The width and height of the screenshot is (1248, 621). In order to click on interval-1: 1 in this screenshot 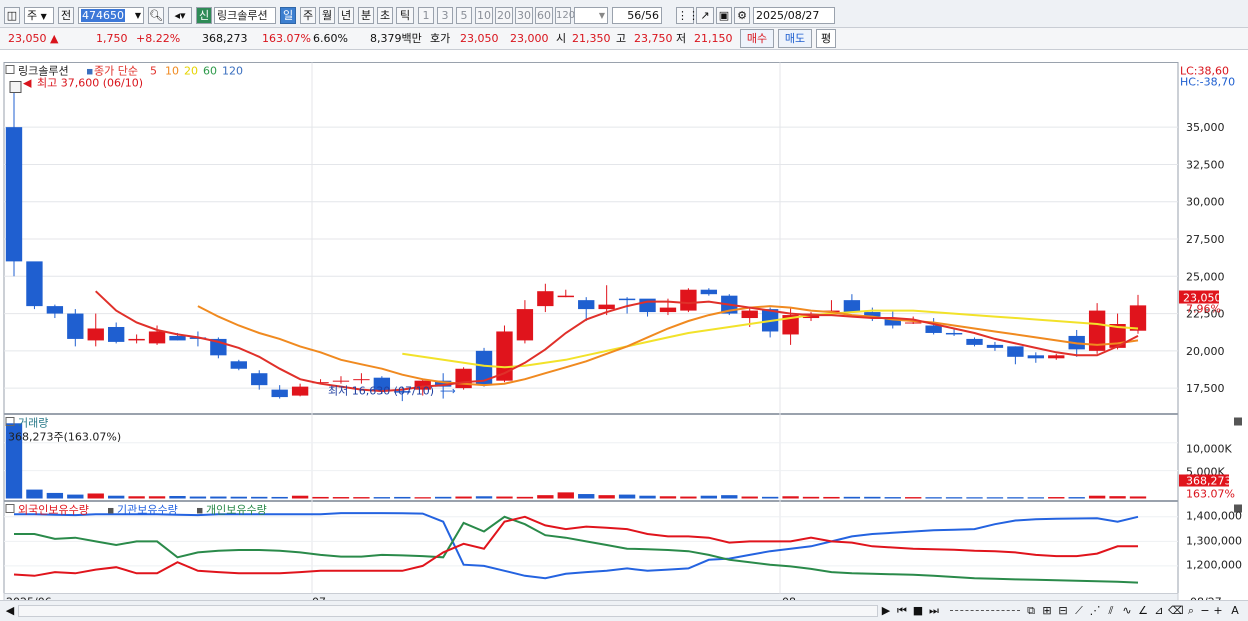, I will do `click(426, 15)`.